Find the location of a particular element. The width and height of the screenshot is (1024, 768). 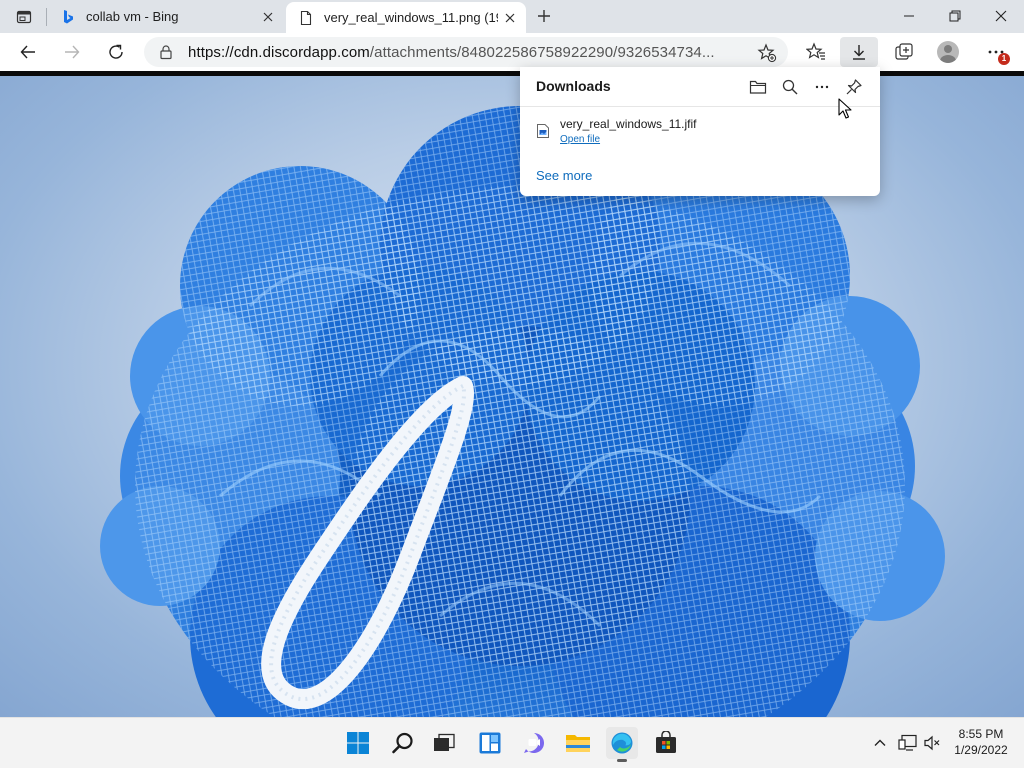

network-icon is located at coordinates (907, 742).